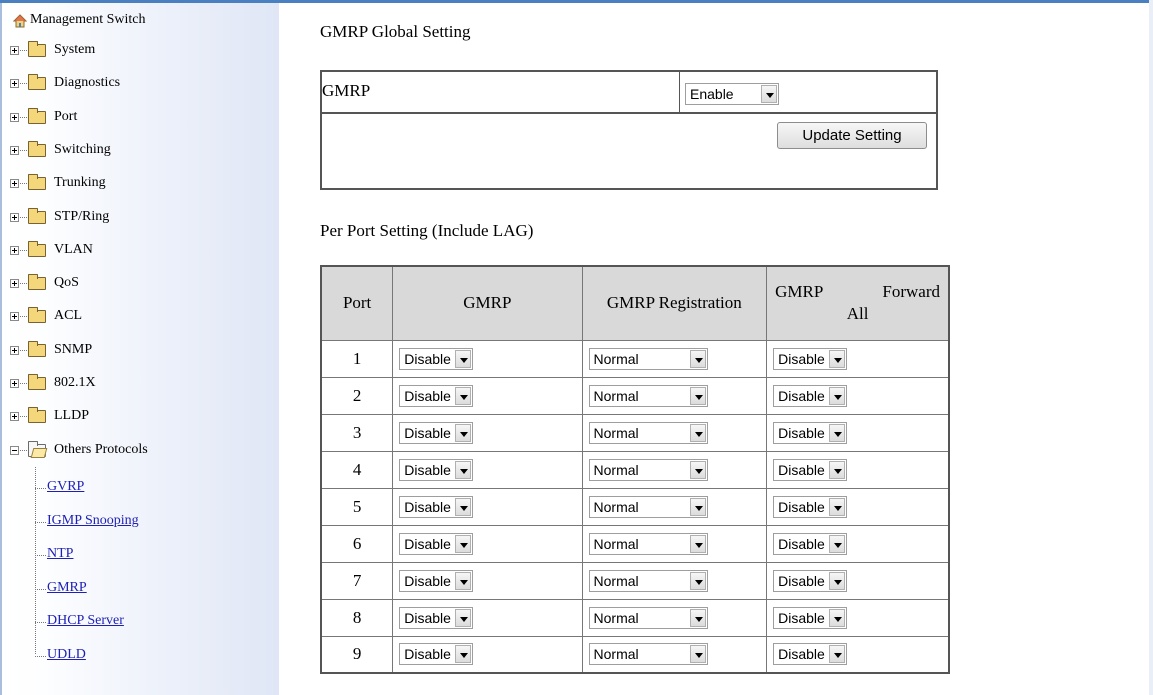 This screenshot has width=1153, height=695. Describe the element at coordinates (137, 118) in the screenshot. I see `sidebar-item-port: Port` at that location.